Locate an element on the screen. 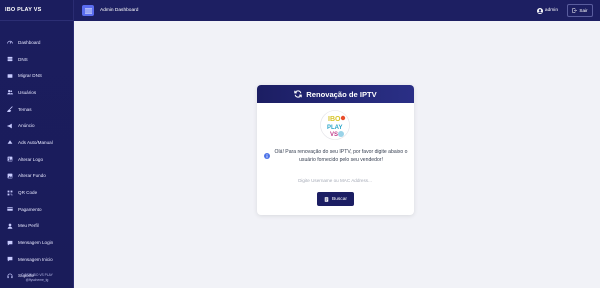  sidebar-footer: © 2025 IBO VS PLAY @flyscheme_tg is located at coordinates (37, 278).